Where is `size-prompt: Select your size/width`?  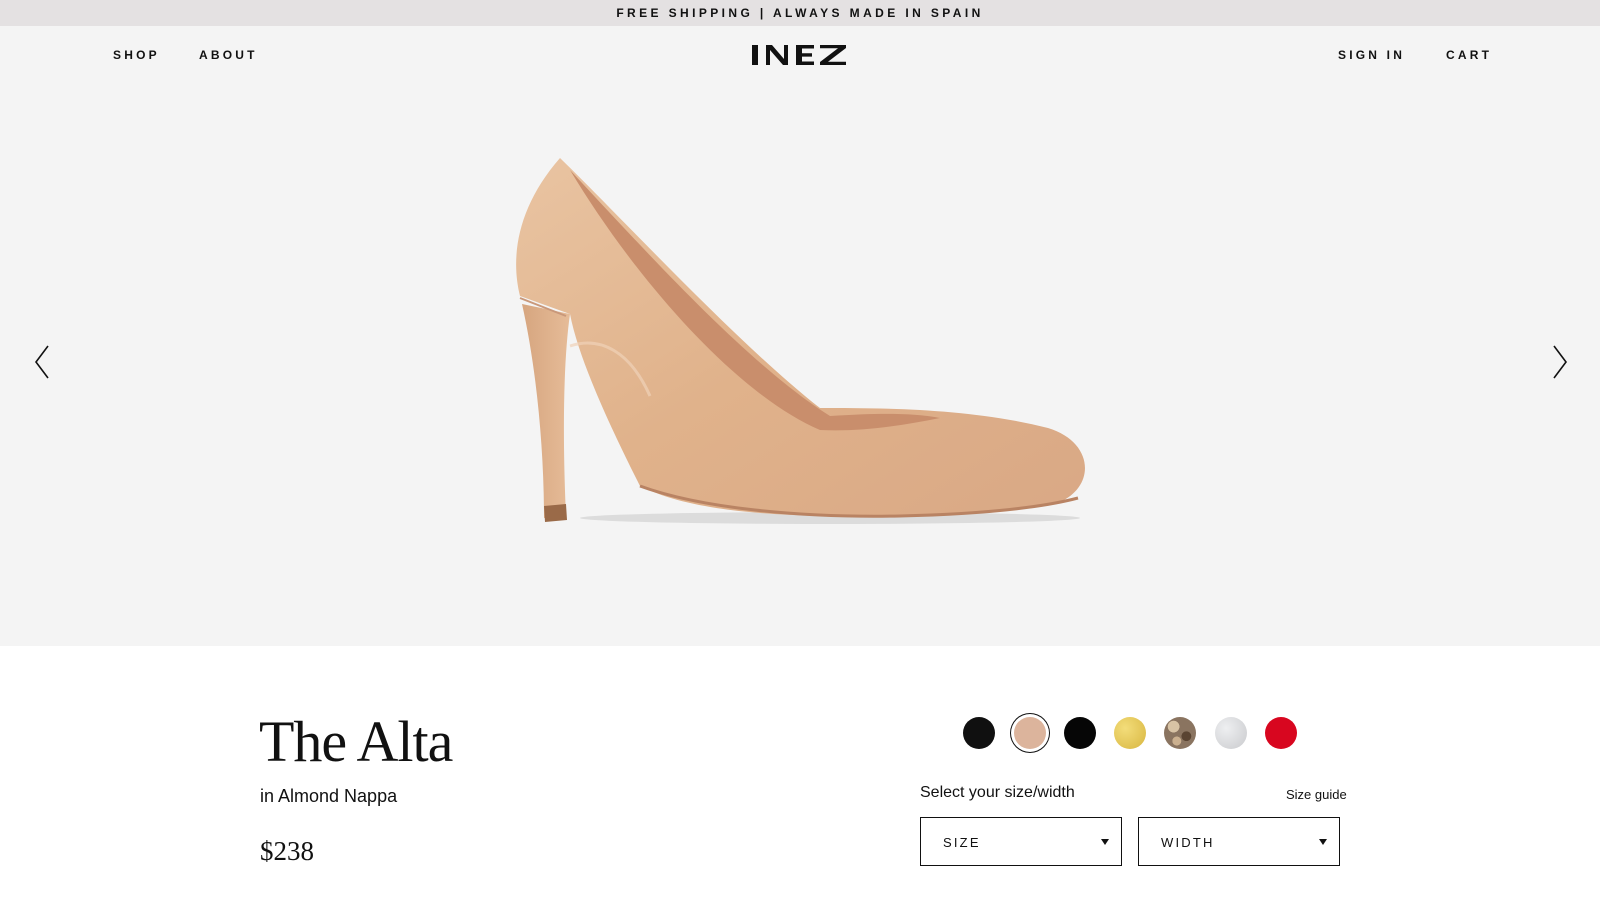 size-prompt: Select your size/width is located at coordinates (997, 792).